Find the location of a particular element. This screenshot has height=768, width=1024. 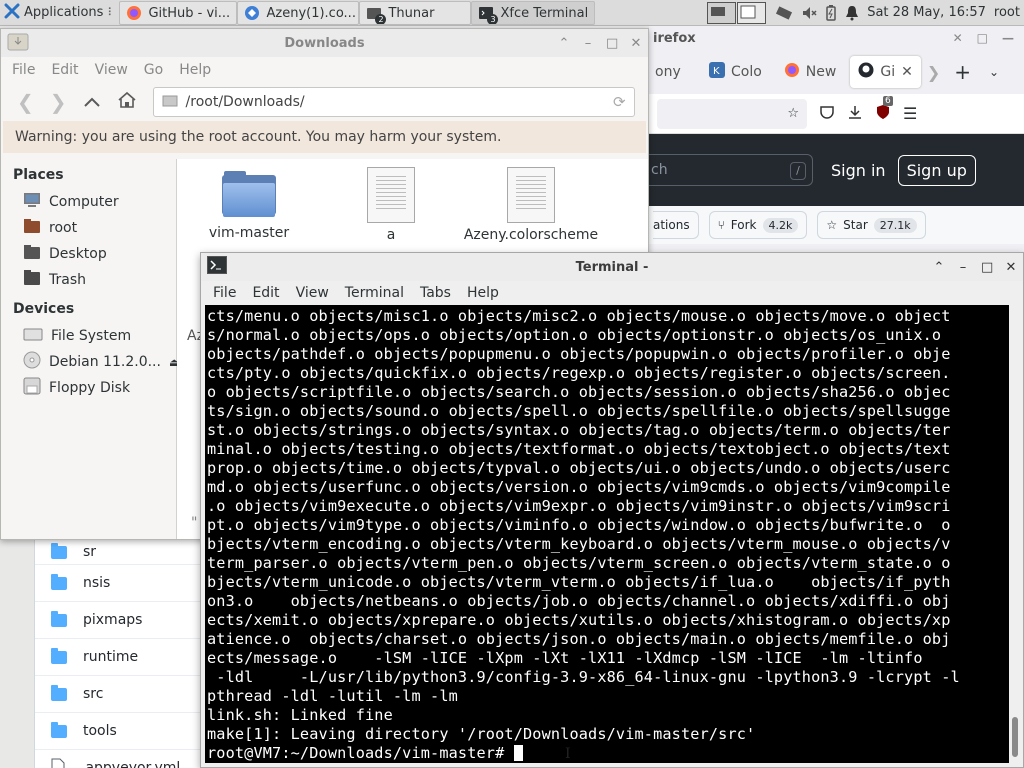

hamburger-menu-icon: ☰ is located at coordinates (910, 113).